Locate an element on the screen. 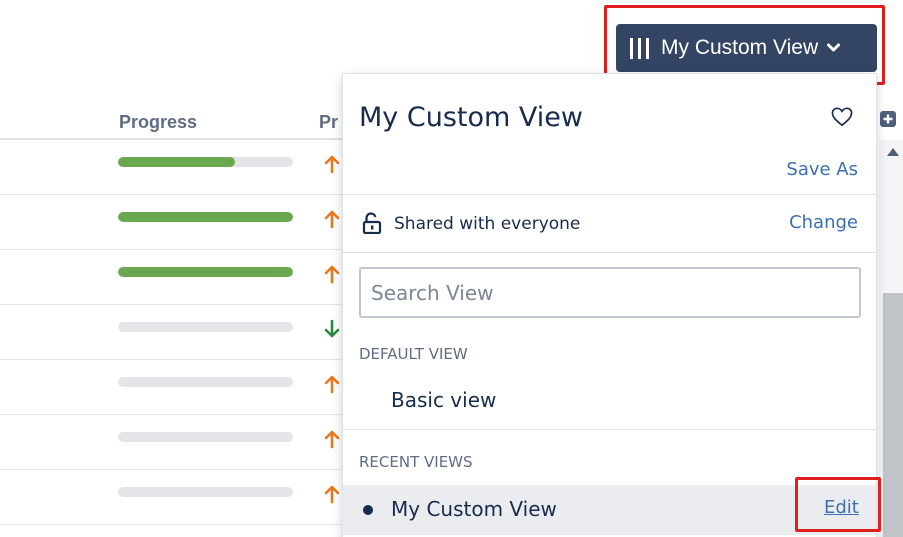 Image resolution: width=903 pixels, height=537 pixels. search-view-input is located at coordinates (610, 292).